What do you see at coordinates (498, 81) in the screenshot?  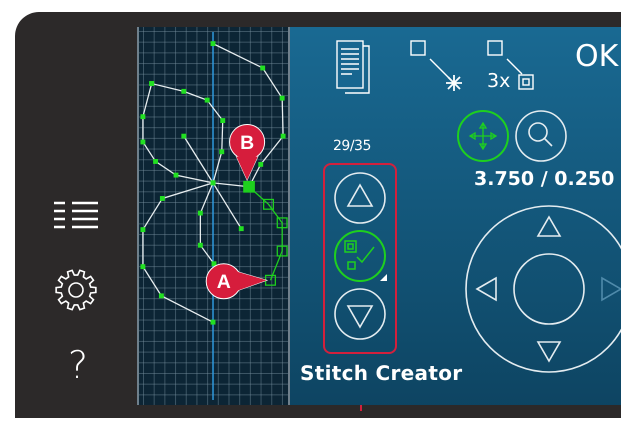 I see `repeat-count: 3x` at bounding box center [498, 81].